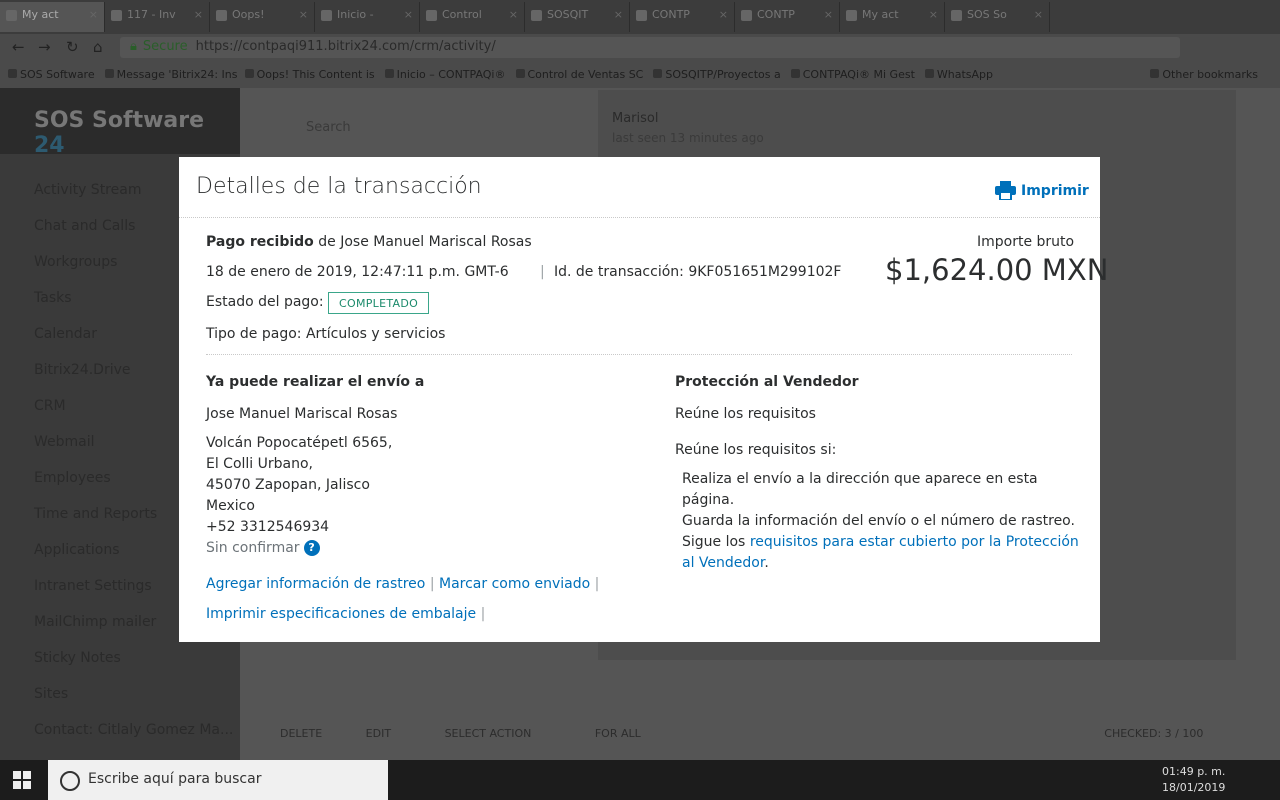 This screenshot has height=800, width=1280. What do you see at coordinates (44, 47) in the screenshot?
I see `forward-icon: →` at bounding box center [44, 47].